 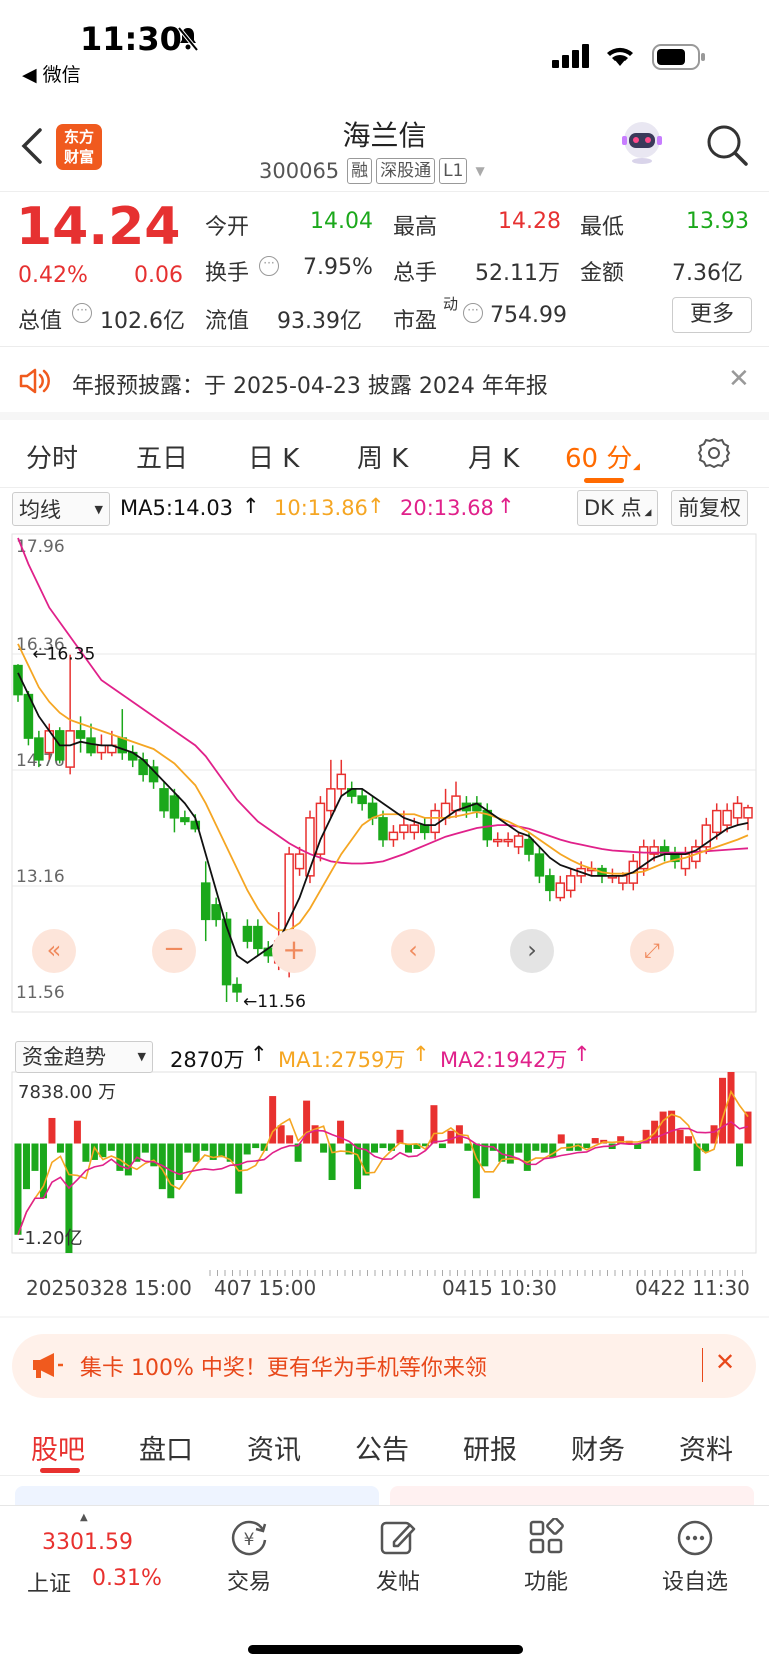 I want to click on scroll-left-fast-icon: «, so click(x=54, y=951).